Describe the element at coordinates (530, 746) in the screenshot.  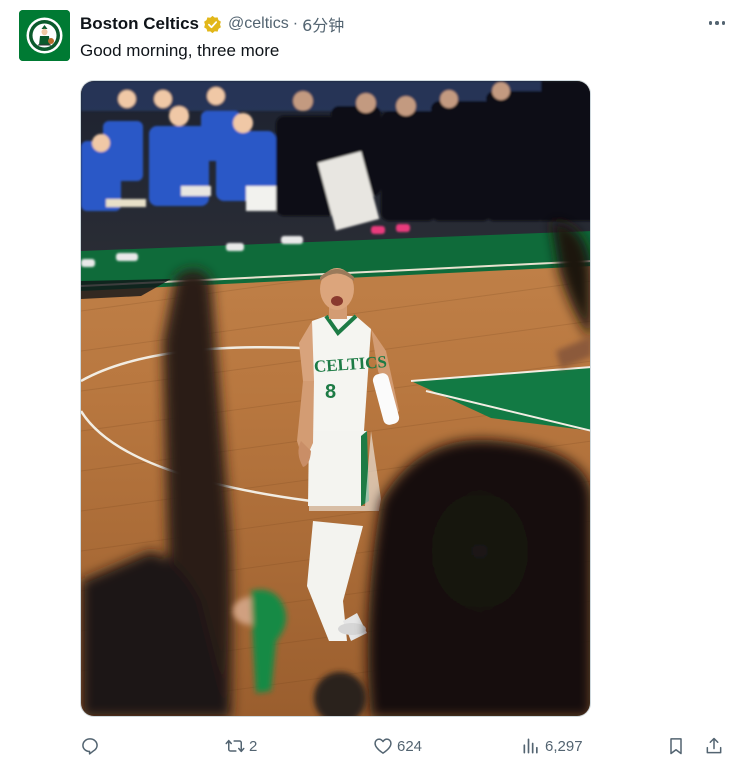
I see `views-bar-chart-icon` at that location.